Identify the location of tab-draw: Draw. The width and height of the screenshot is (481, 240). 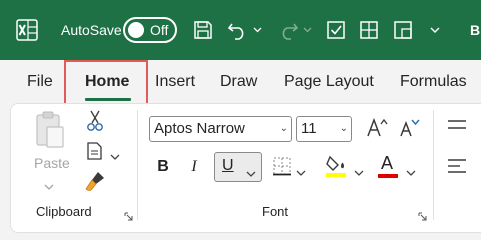
(238, 82).